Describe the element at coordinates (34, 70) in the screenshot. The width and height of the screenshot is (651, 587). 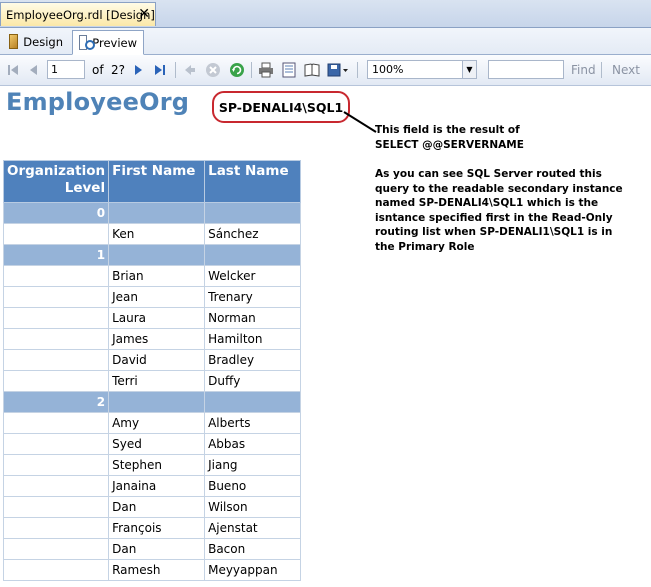
I see `previous-page-icon` at that location.